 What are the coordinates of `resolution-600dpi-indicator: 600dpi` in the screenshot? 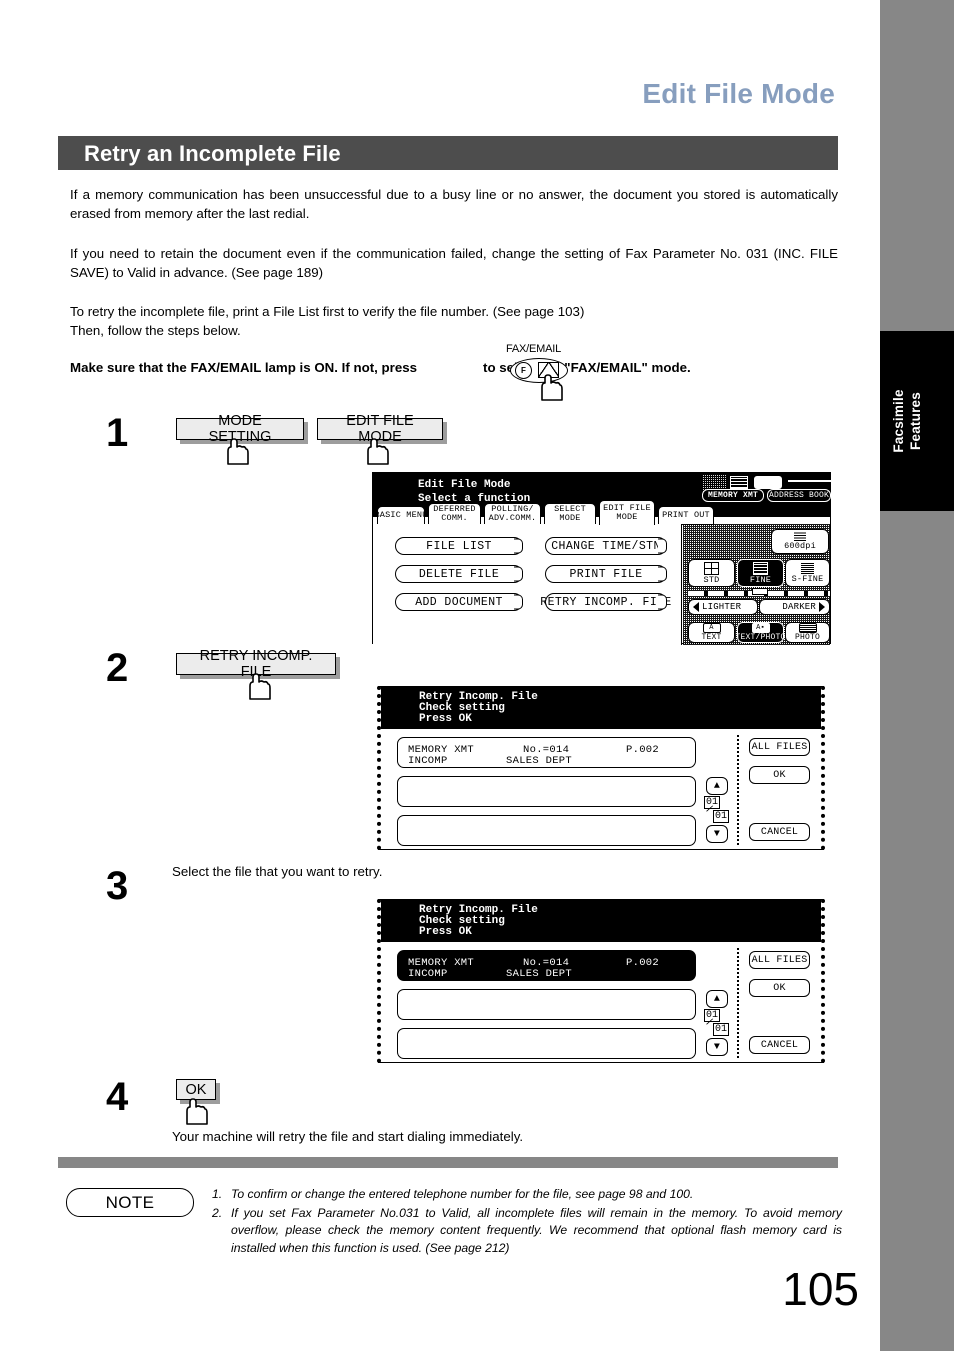 It's located at (800, 541).